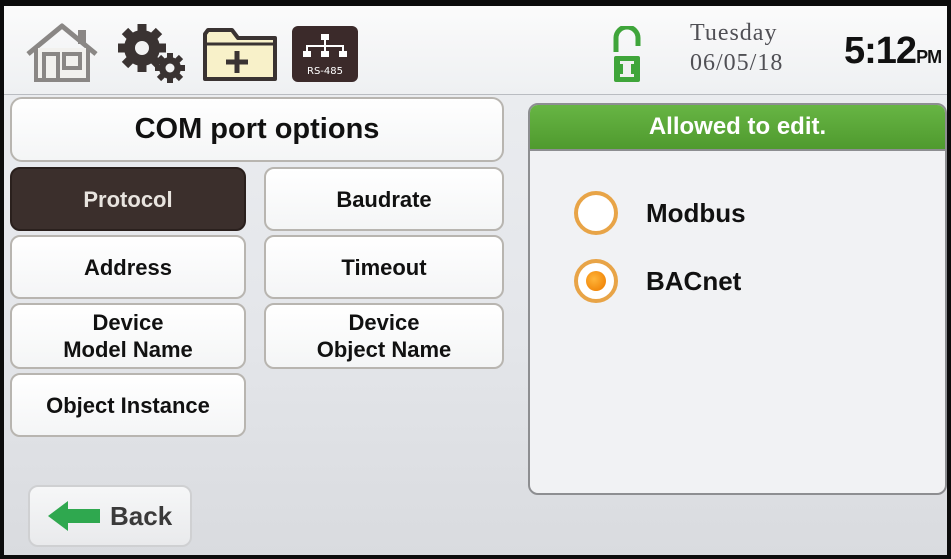 The height and width of the screenshot is (559, 951). I want to click on radio-modbus, so click(596, 213).